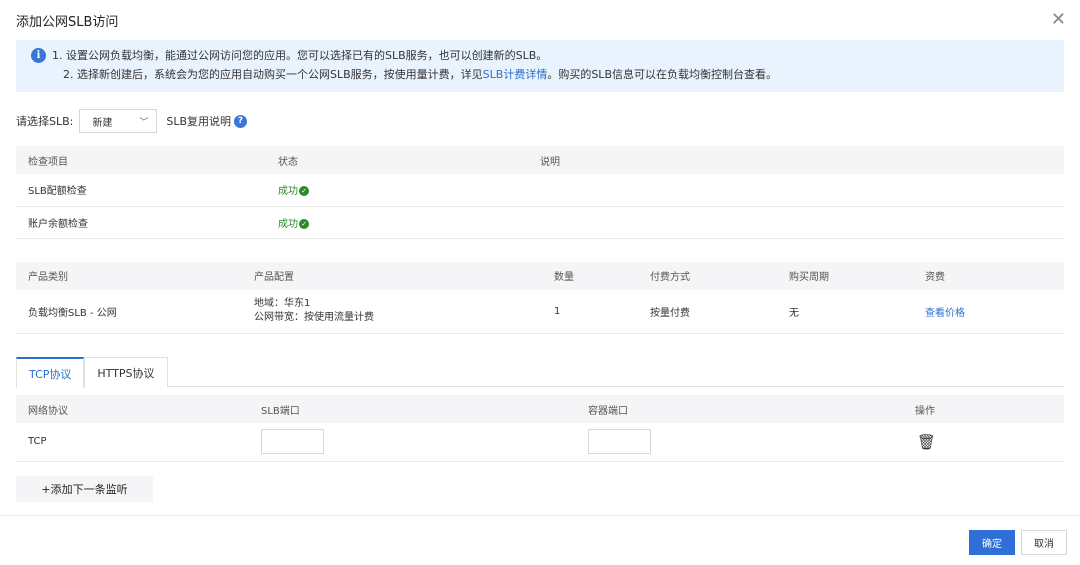  Describe the element at coordinates (135, 275) in the screenshot. I see `col-category: 产品类别` at that location.